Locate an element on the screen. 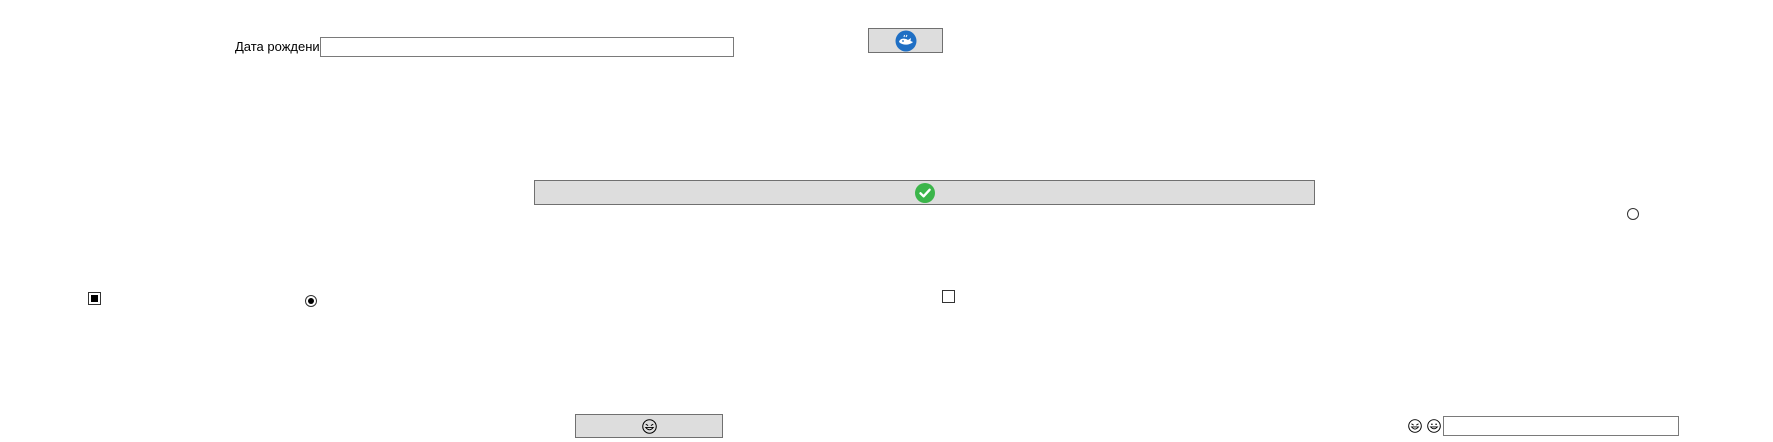  green-checkmark-icon is located at coordinates (924, 192).